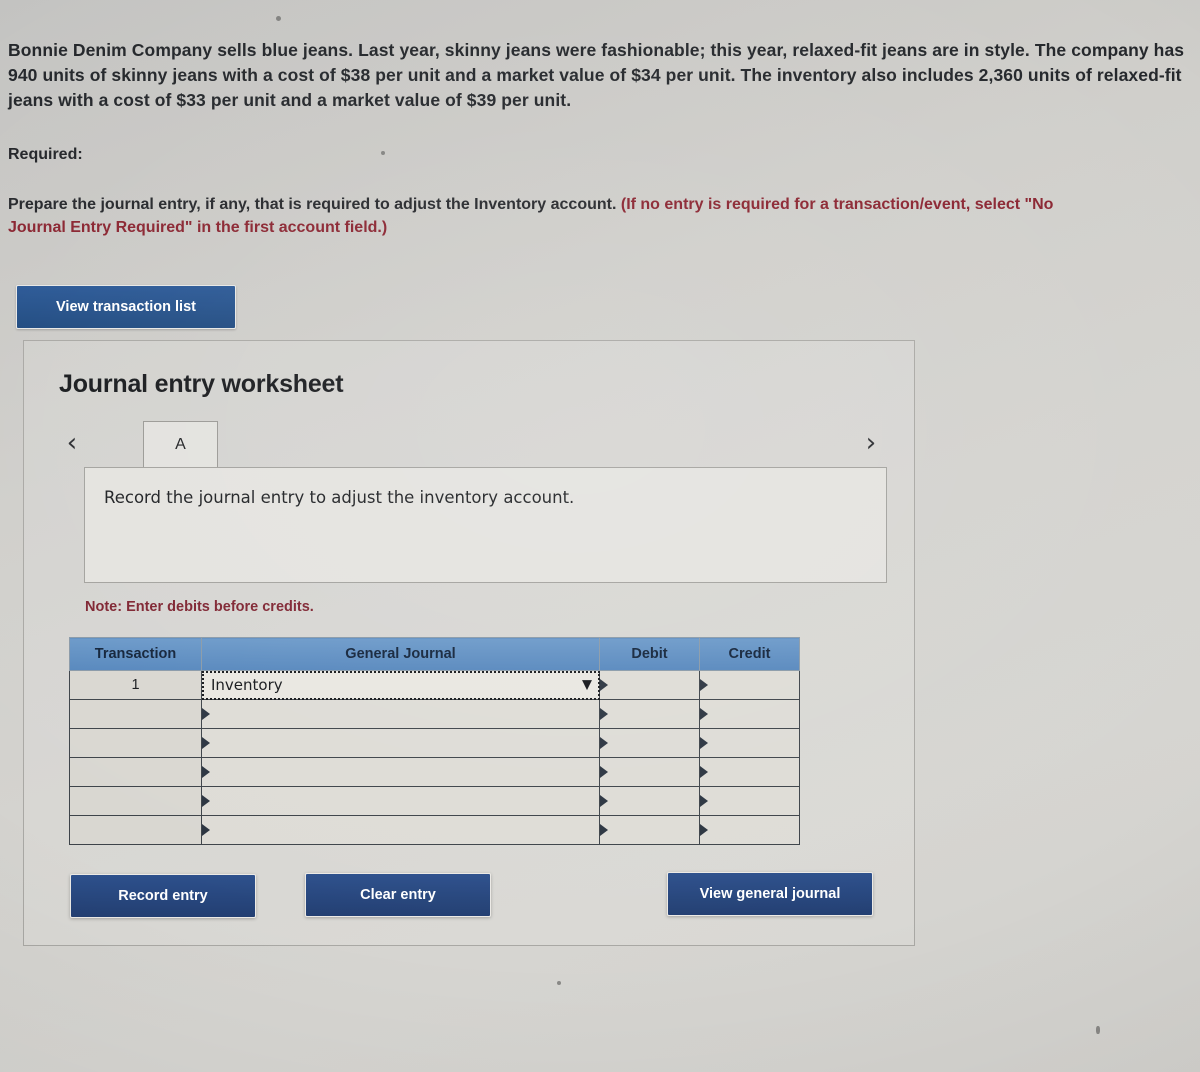 The height and width of the screenshot is (1072, 1200). What do you see at coordinates (126, 307) in the screenshot?
I see `view-transaction-list-button: View transaction list` at bounding box center [126, 307].